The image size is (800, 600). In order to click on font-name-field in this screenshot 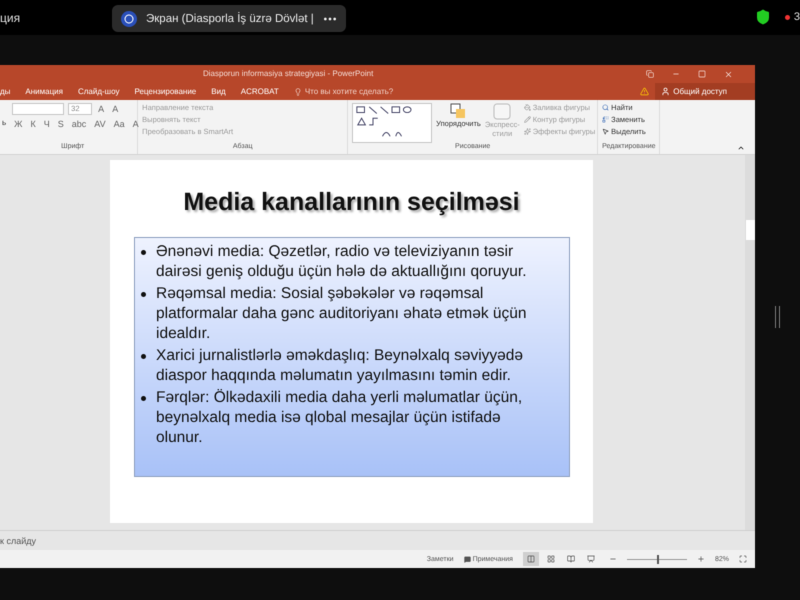, I will do `click(38, 109)`.